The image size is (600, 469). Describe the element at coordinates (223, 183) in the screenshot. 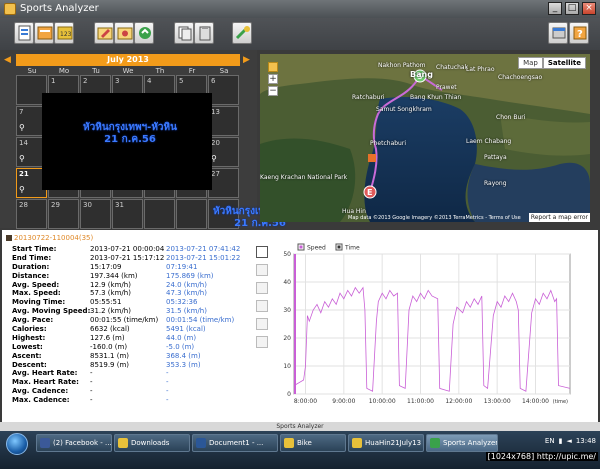

I see `calendar-day: 27` at that location.